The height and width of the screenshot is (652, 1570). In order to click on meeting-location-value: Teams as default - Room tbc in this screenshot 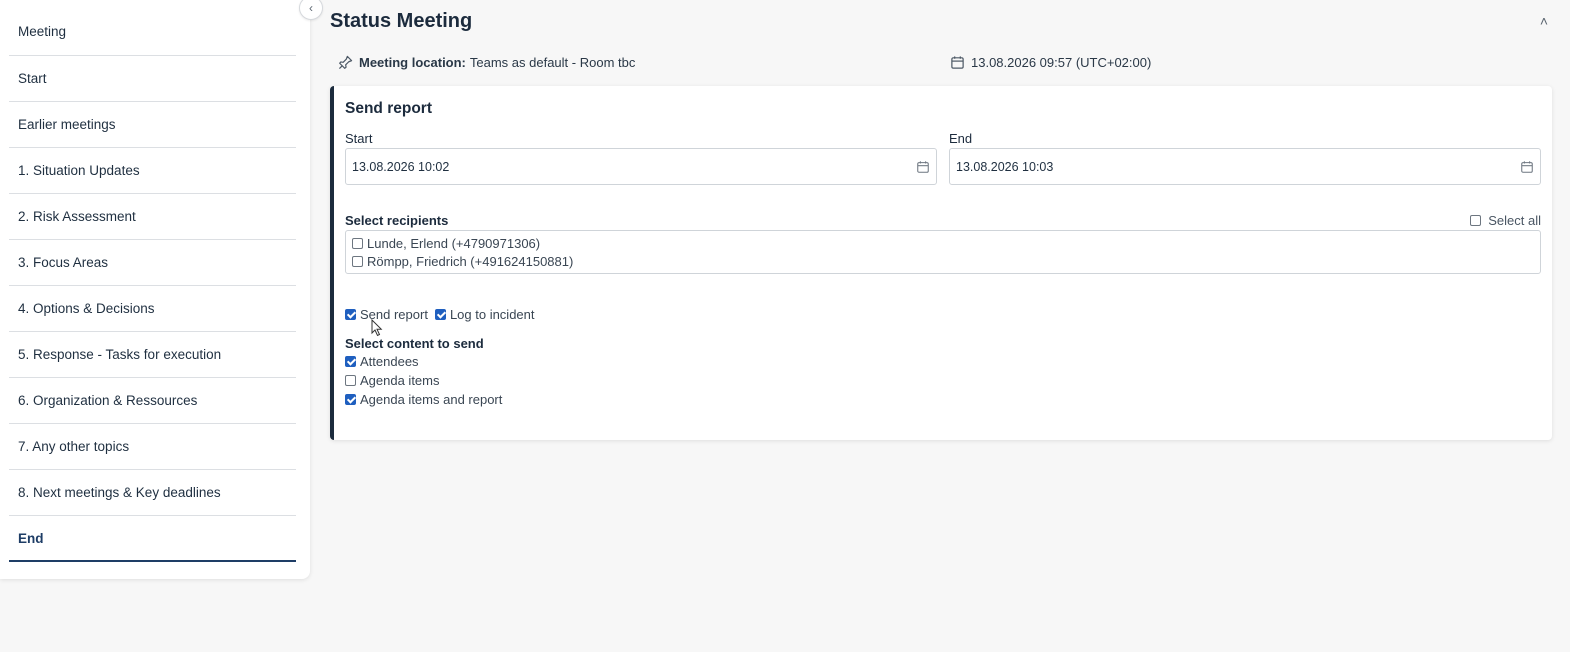, I will do `click(552, 62)`.